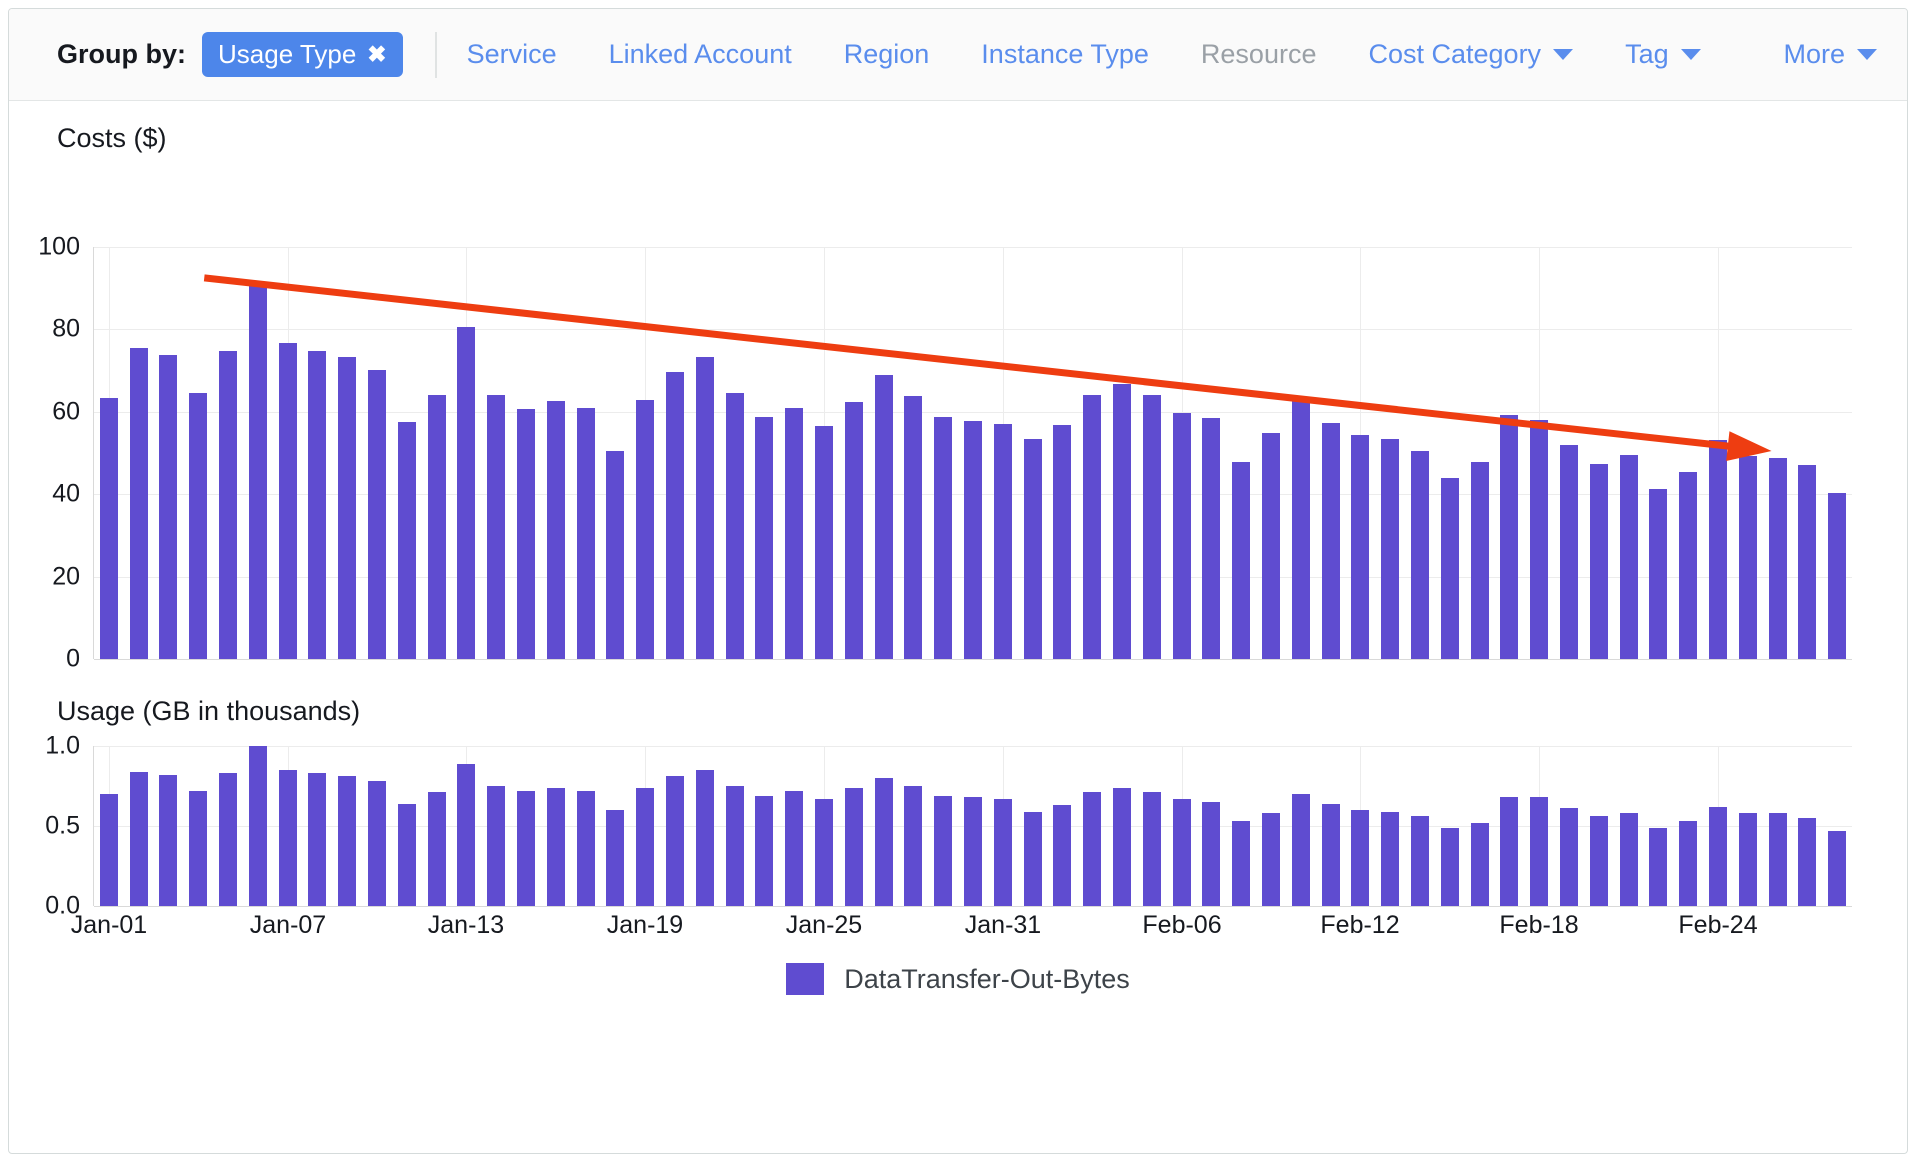  I want to click on more-options-button: More, so click(1830, 54).